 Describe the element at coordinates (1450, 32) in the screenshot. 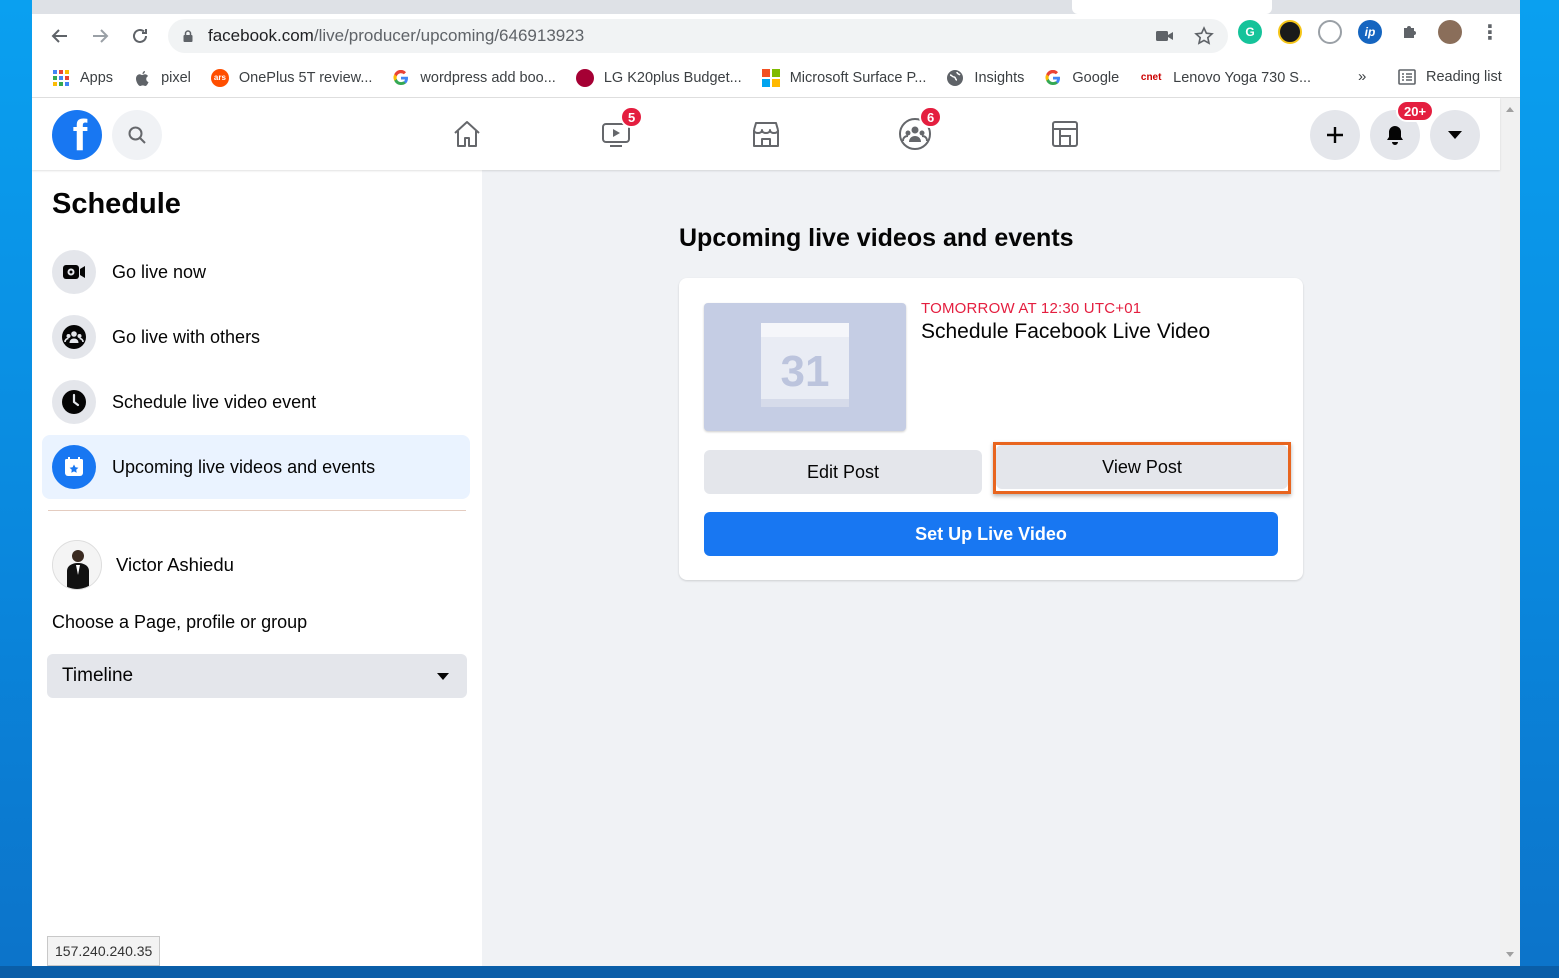

I see `profile-avatar` at that location.